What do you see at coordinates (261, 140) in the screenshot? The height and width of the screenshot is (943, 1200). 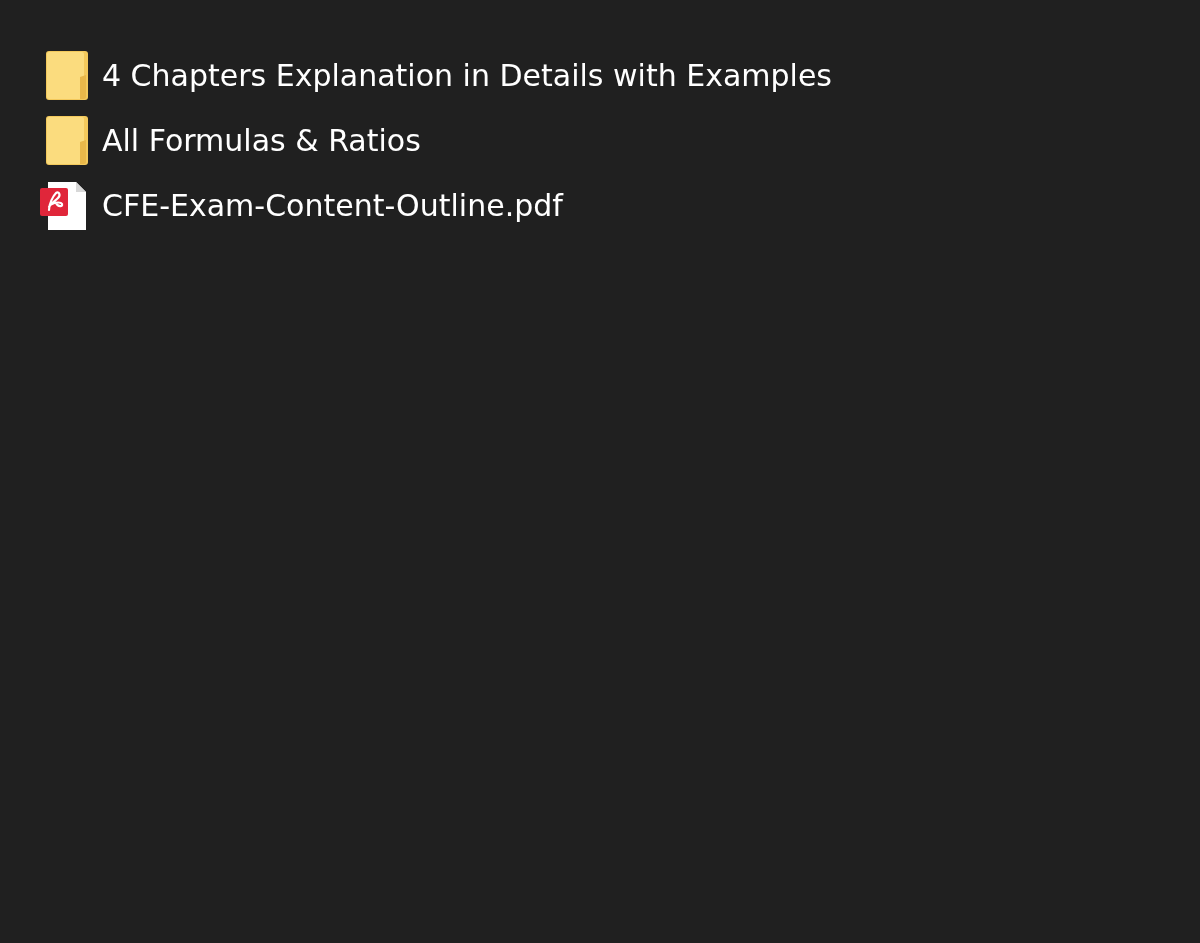 I see `folder-name: All Formulas & Ratios` at bounding box center [261, 140].